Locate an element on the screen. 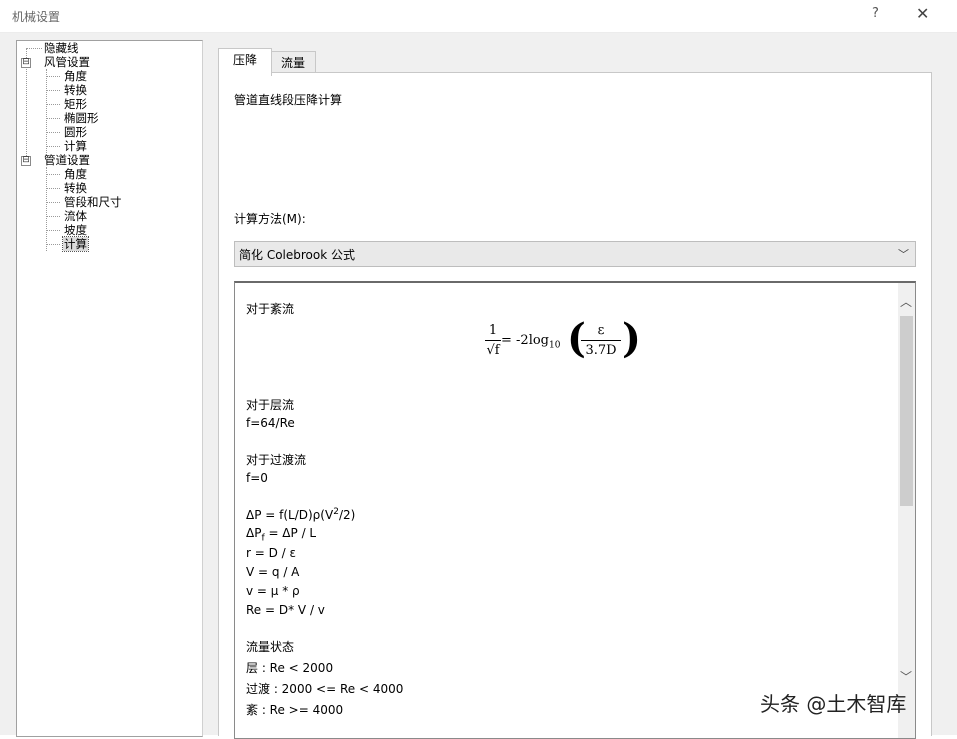 Image resolution: width=957 pixels, height=739 pixels. formula-numerator: 1 is located at coordinates (493, 330).